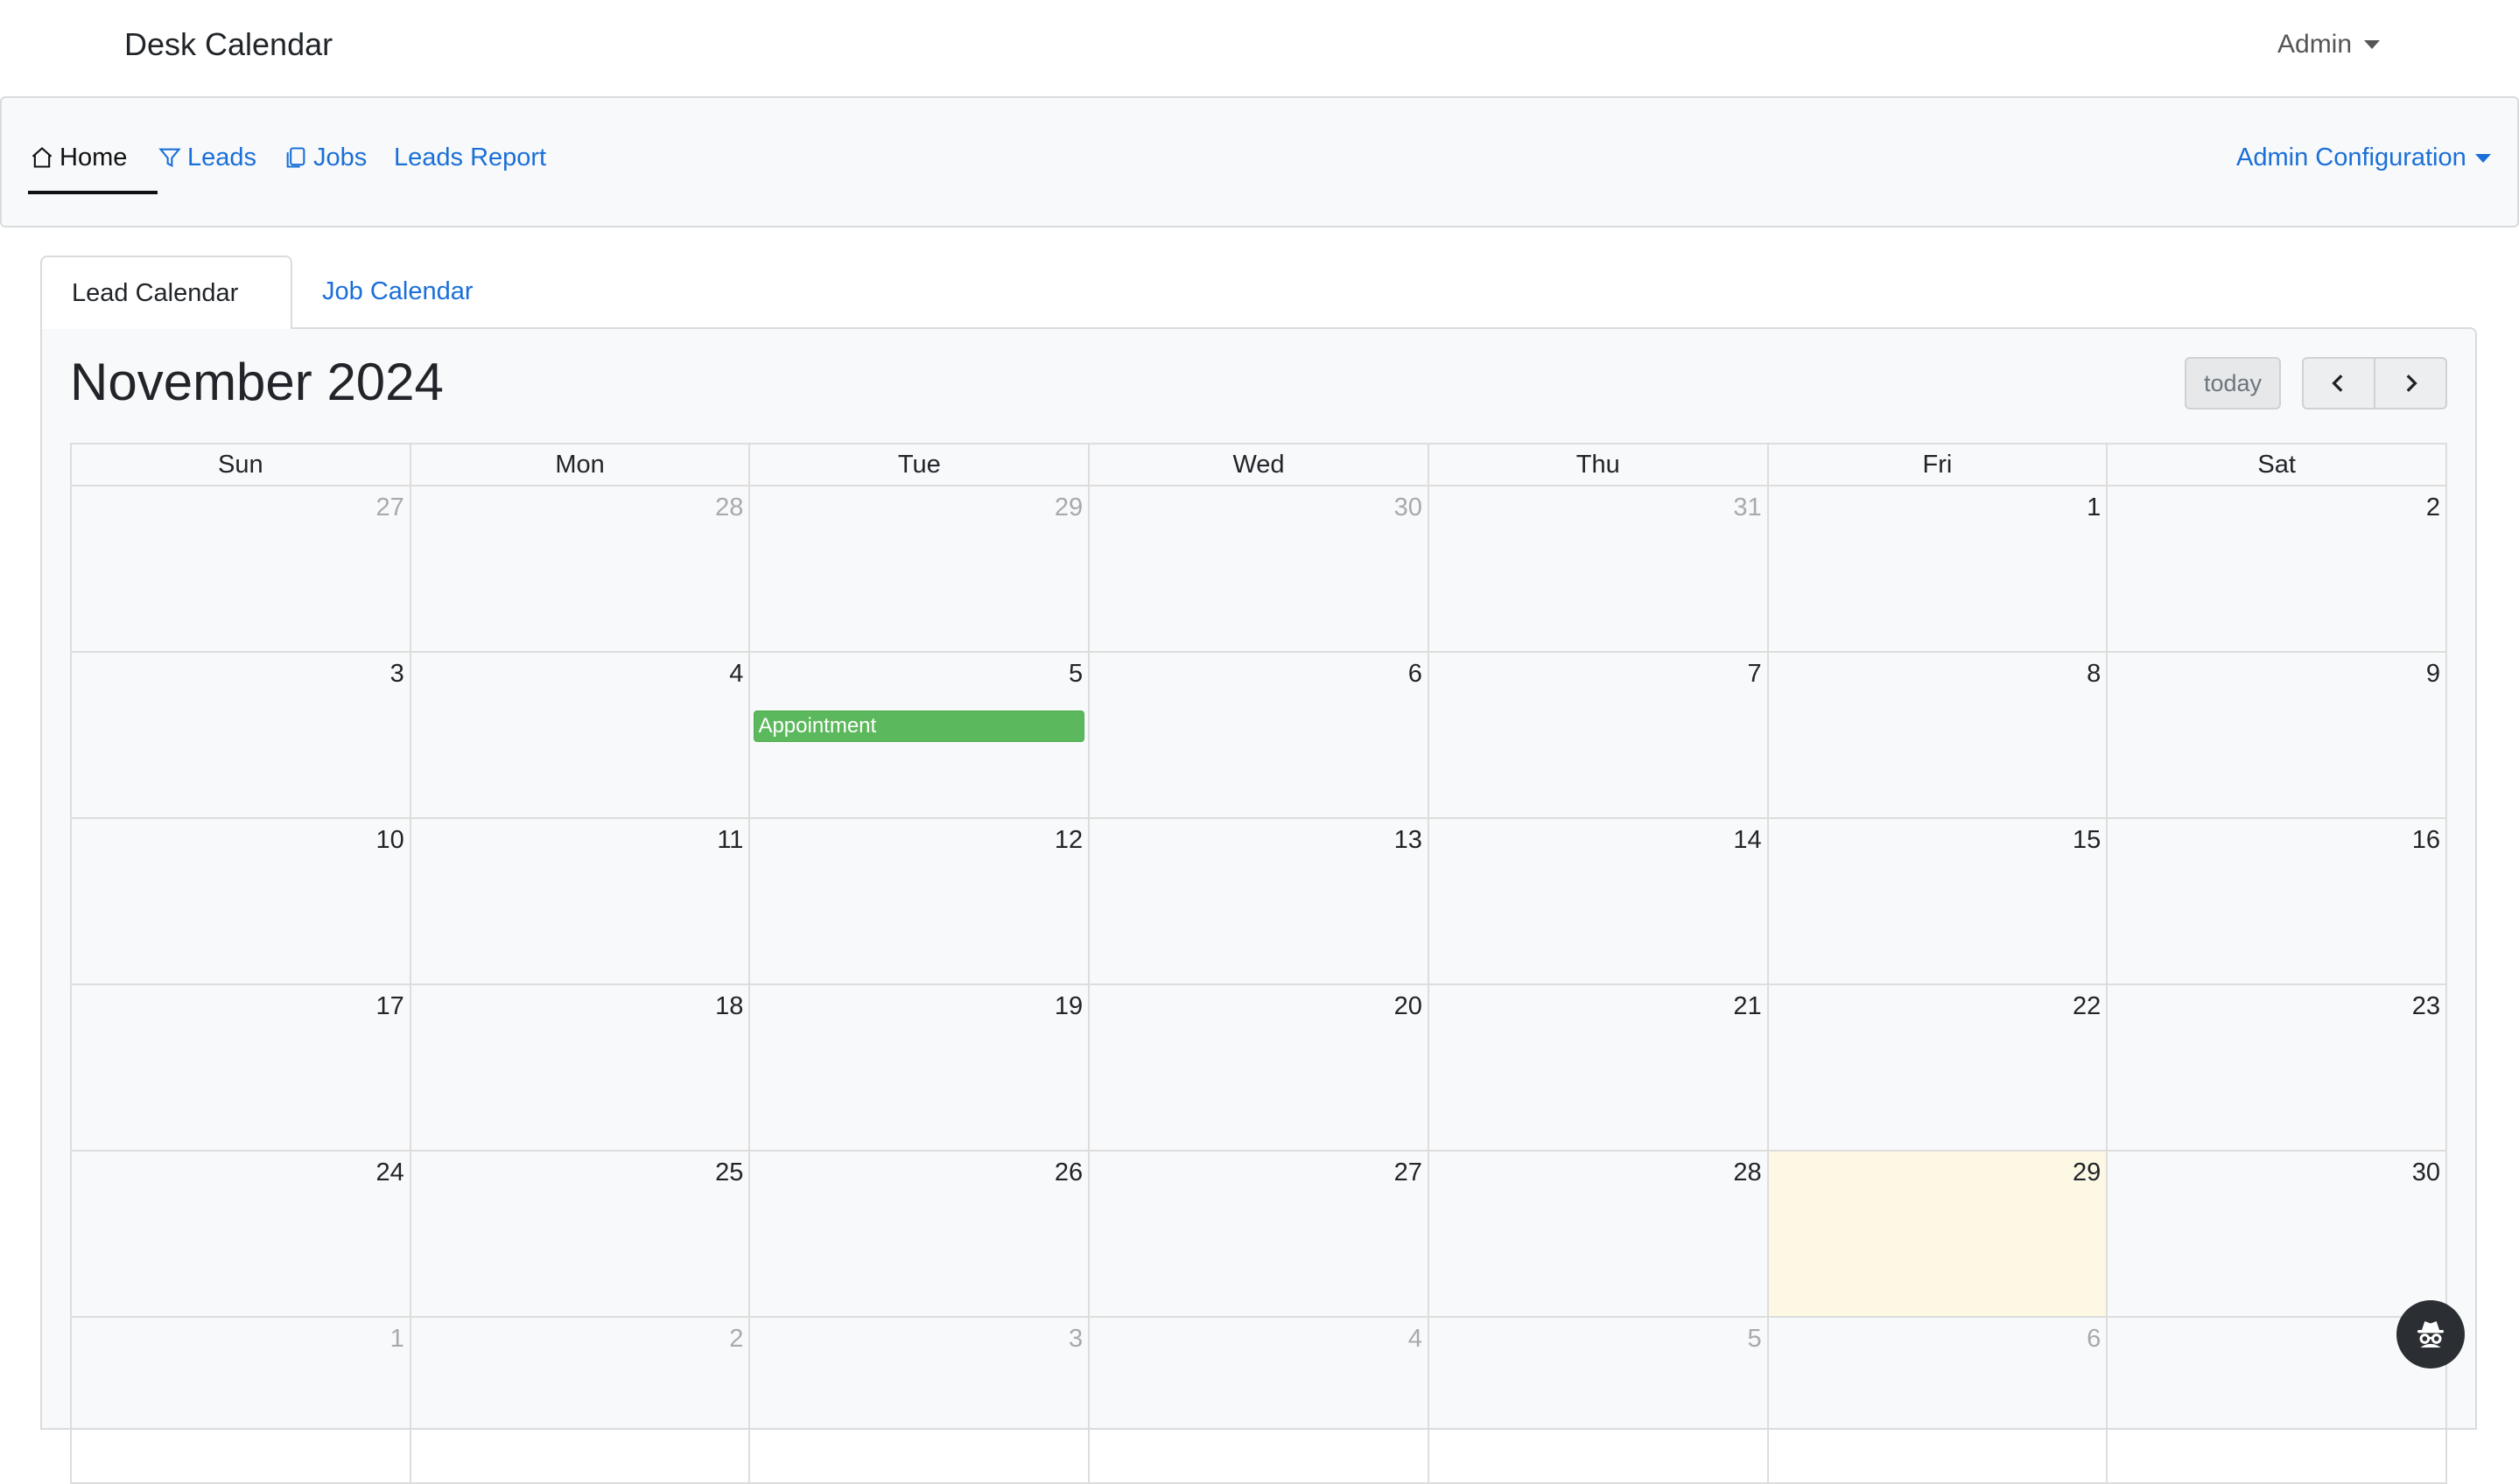 The height and width of the screenshot is (1484, 2519). What do you see at coordinates (1407, 508) in the screenshot?
I see `day-number: 30` at bounding box center [1407, 508].